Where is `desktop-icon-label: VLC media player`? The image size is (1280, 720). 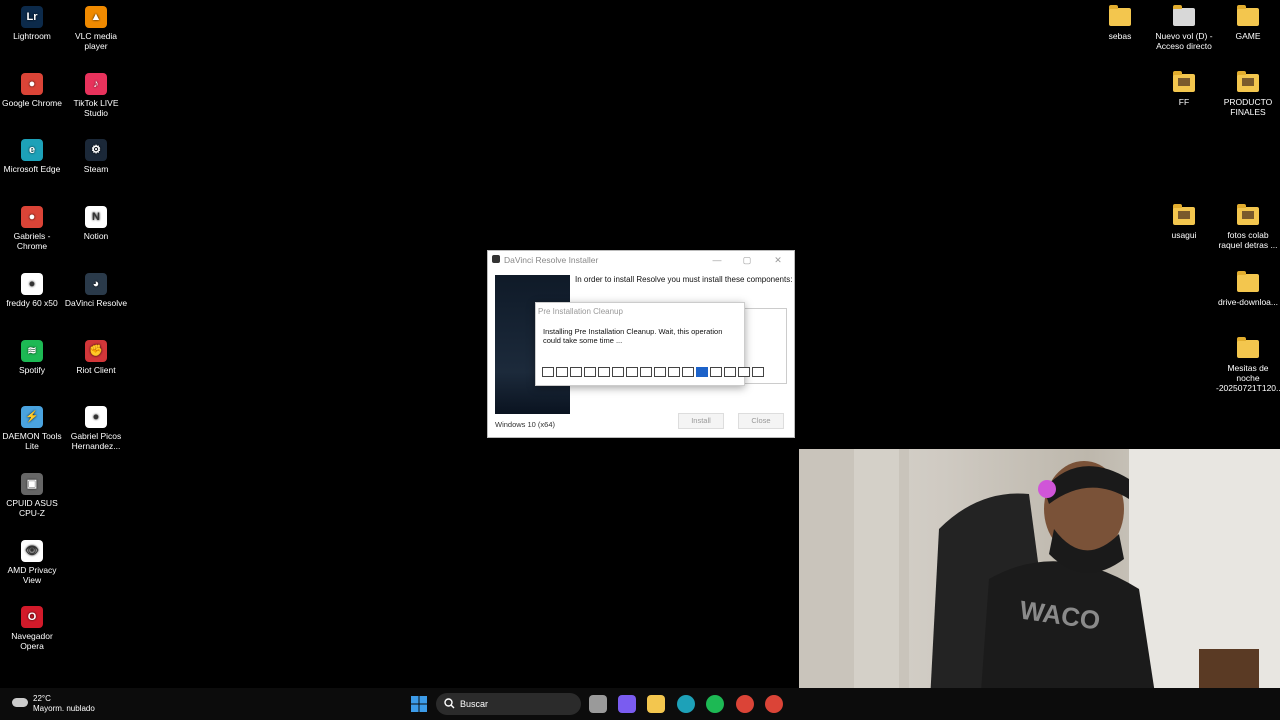
desktop-icon-label: VLC media player is located at coordinates (96, 41).